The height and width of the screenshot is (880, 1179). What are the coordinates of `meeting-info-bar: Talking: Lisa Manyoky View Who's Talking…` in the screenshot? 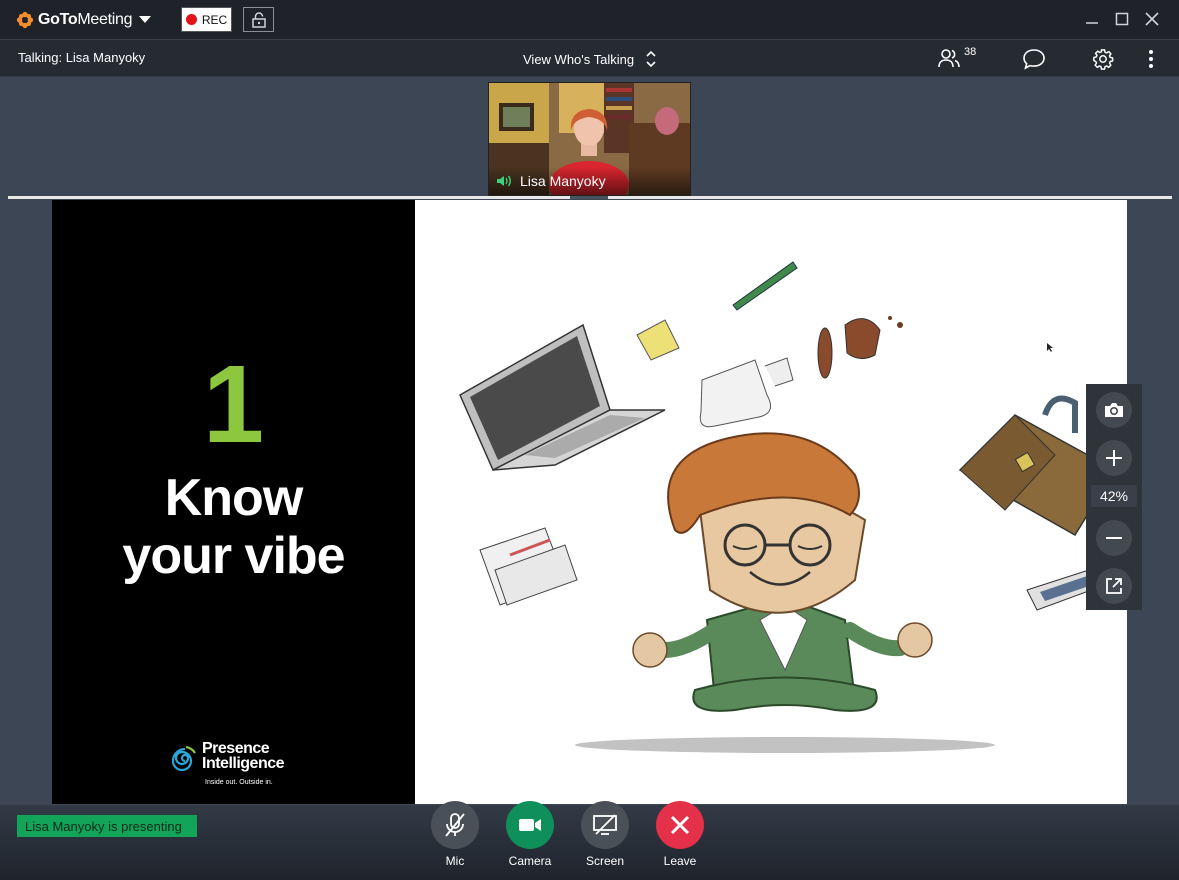 It's located at (589, 58).